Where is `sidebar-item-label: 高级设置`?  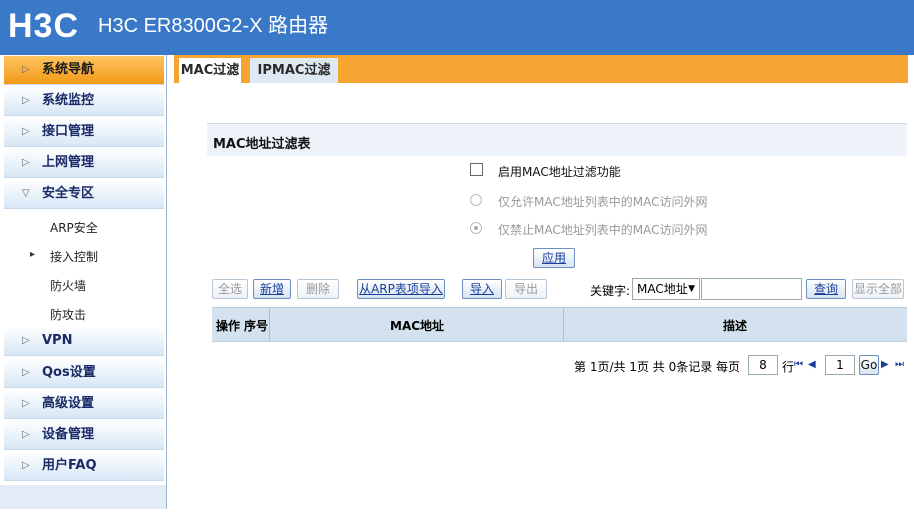 sidebar-item-label: 高级设置 is located at coordinates (68, 403).